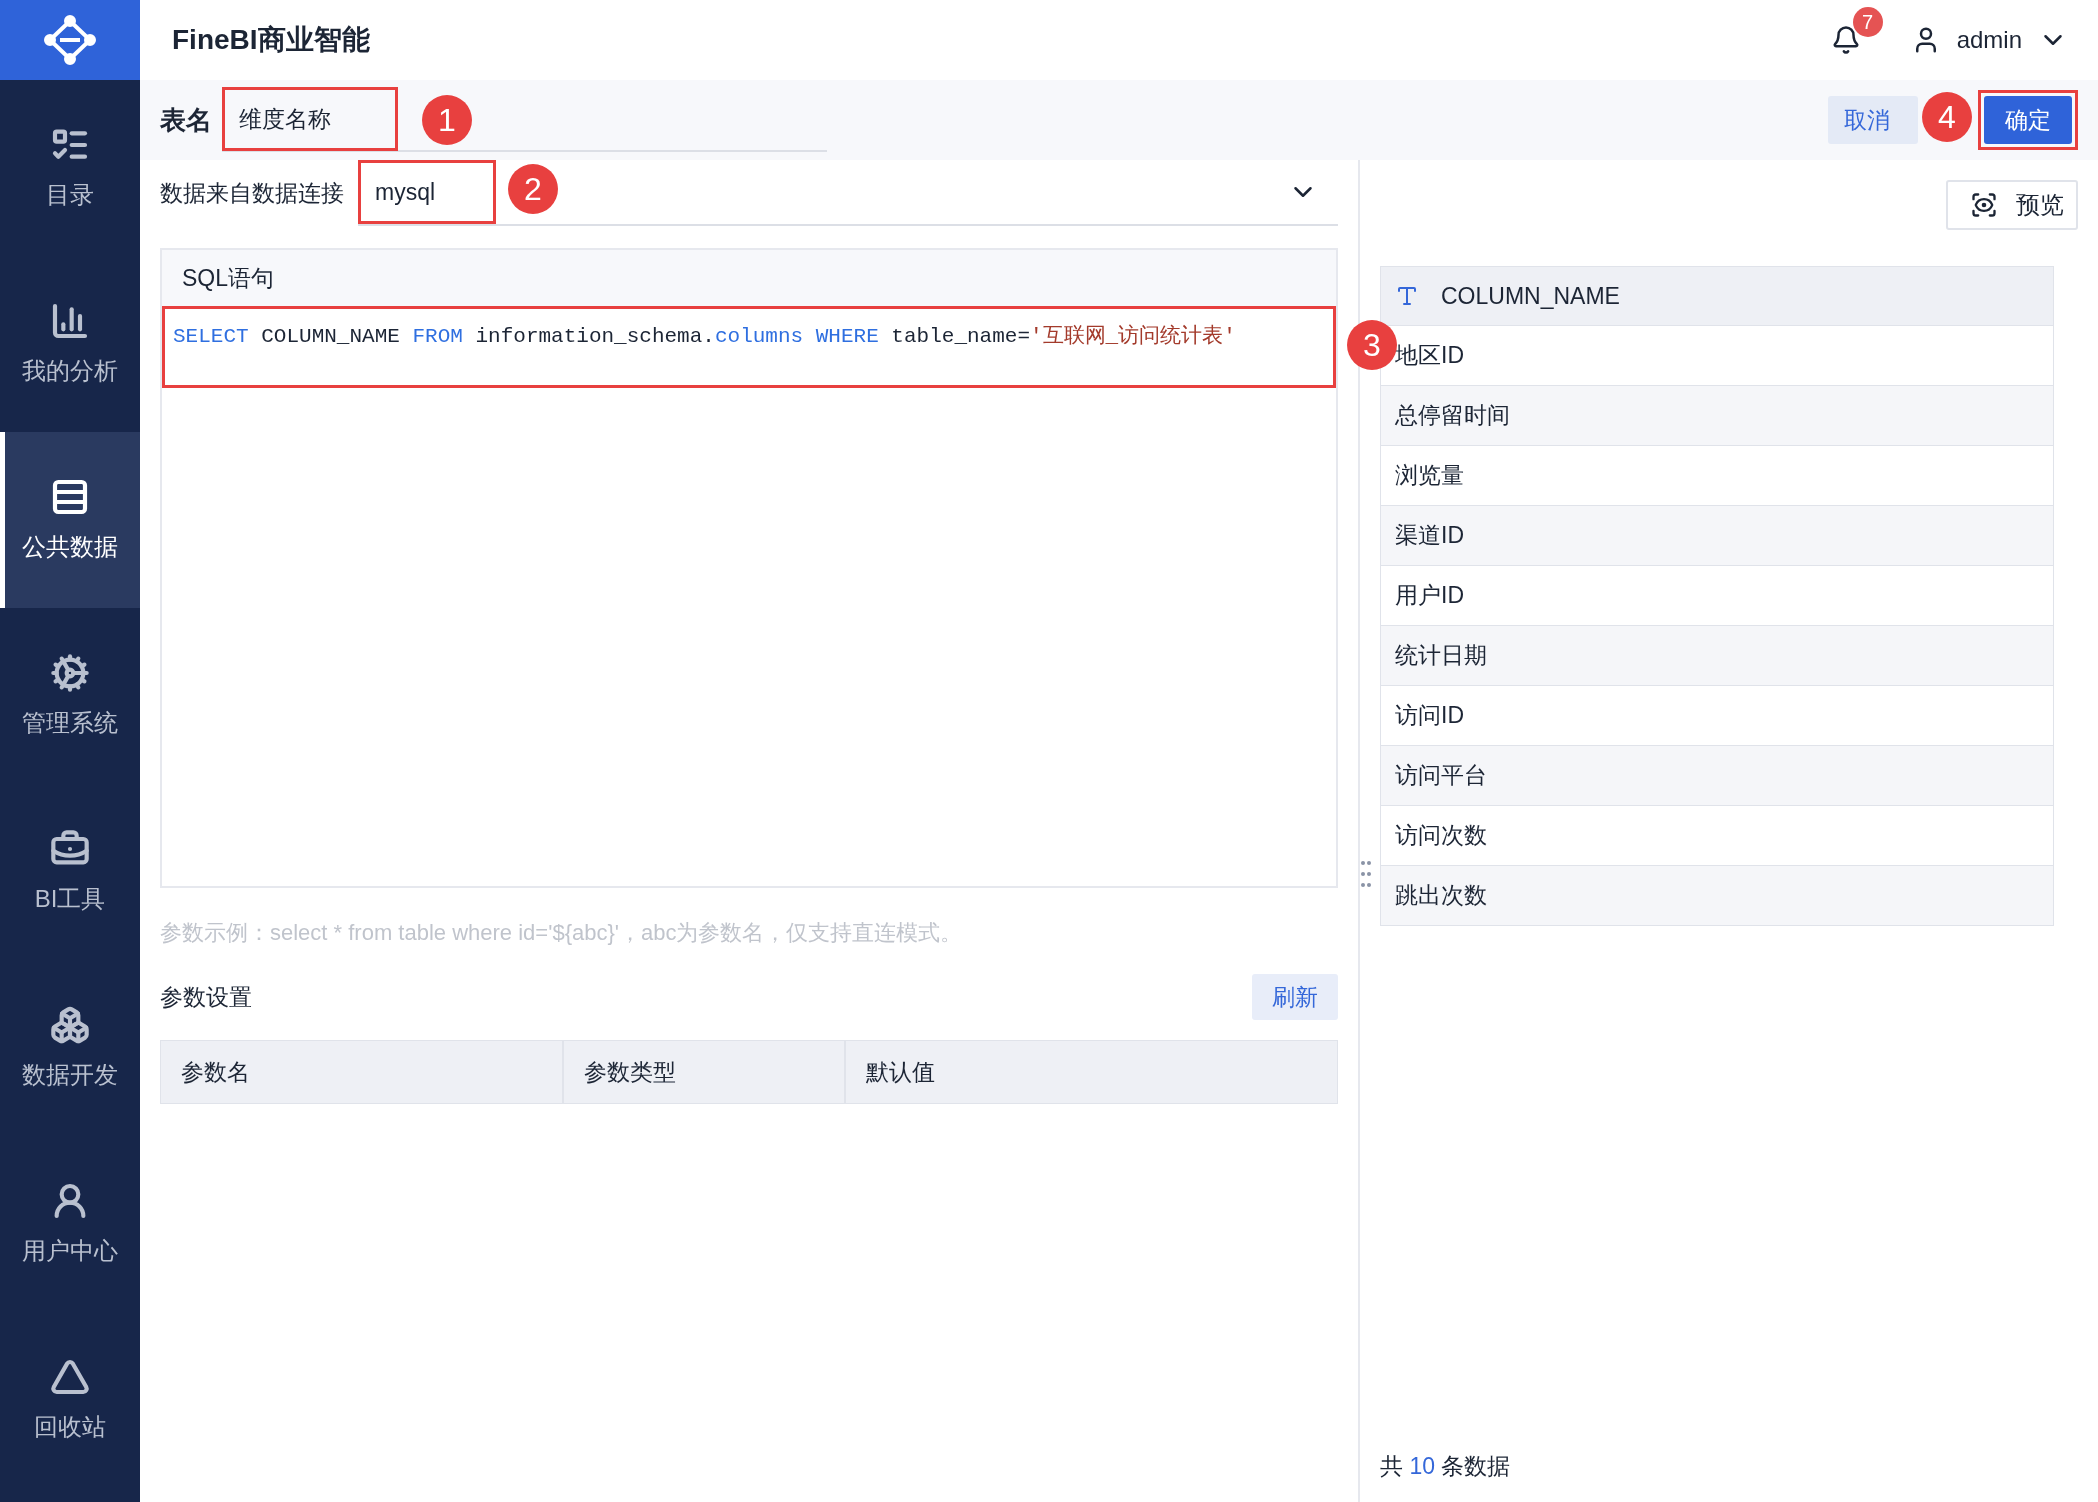 Image resolution: width=2098 pixels, height=1502 pixels. What do you see at coordinates (310, 119) in the screenshot?
I see `table-name-input: 维度名称` at bounding box center [310, 119].